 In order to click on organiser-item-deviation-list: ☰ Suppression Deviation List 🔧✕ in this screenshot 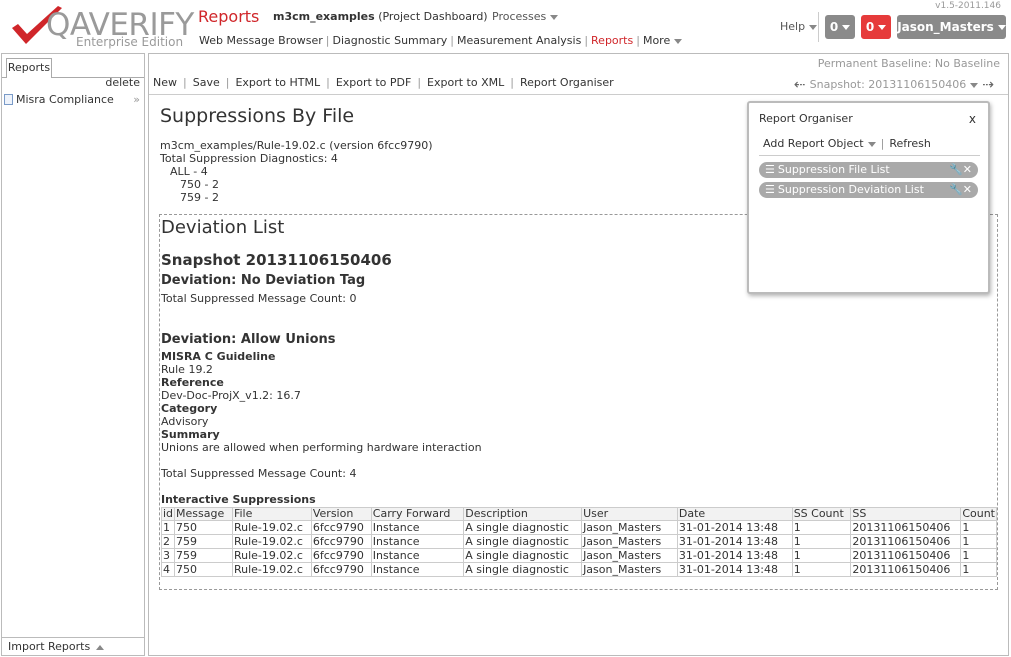, I will do `click(868, 190)`.